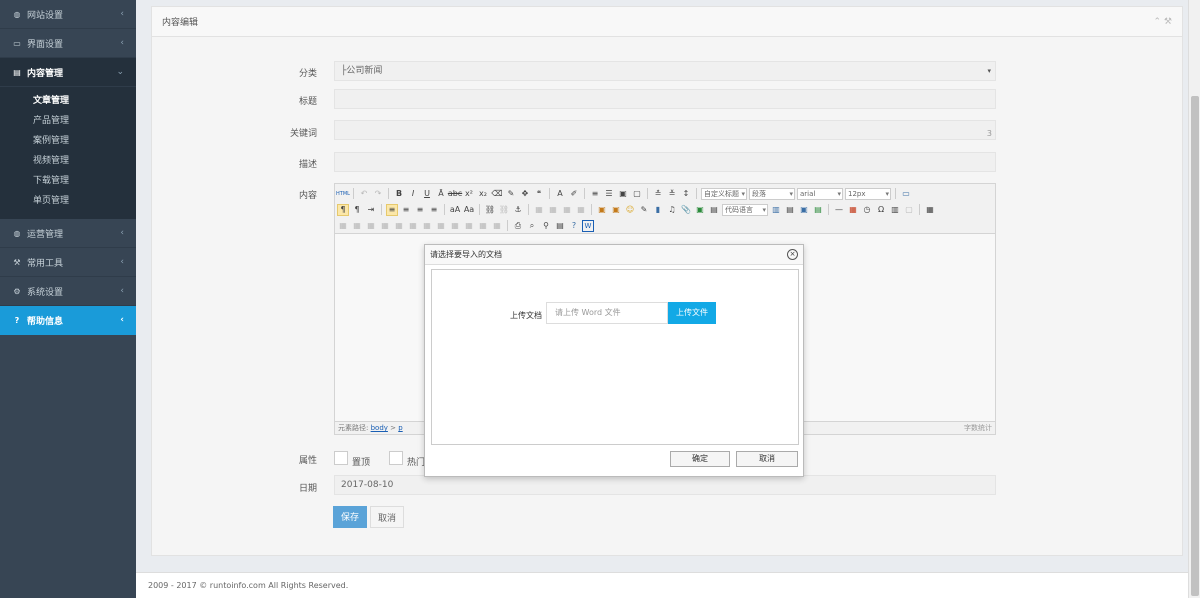 Image resolution: width=1200 pixels, height=598 pixels. Describe the element at coordinates (672, 194) in the screenshot. I see `row-spacing-bottom-icon: ≚` at that location.